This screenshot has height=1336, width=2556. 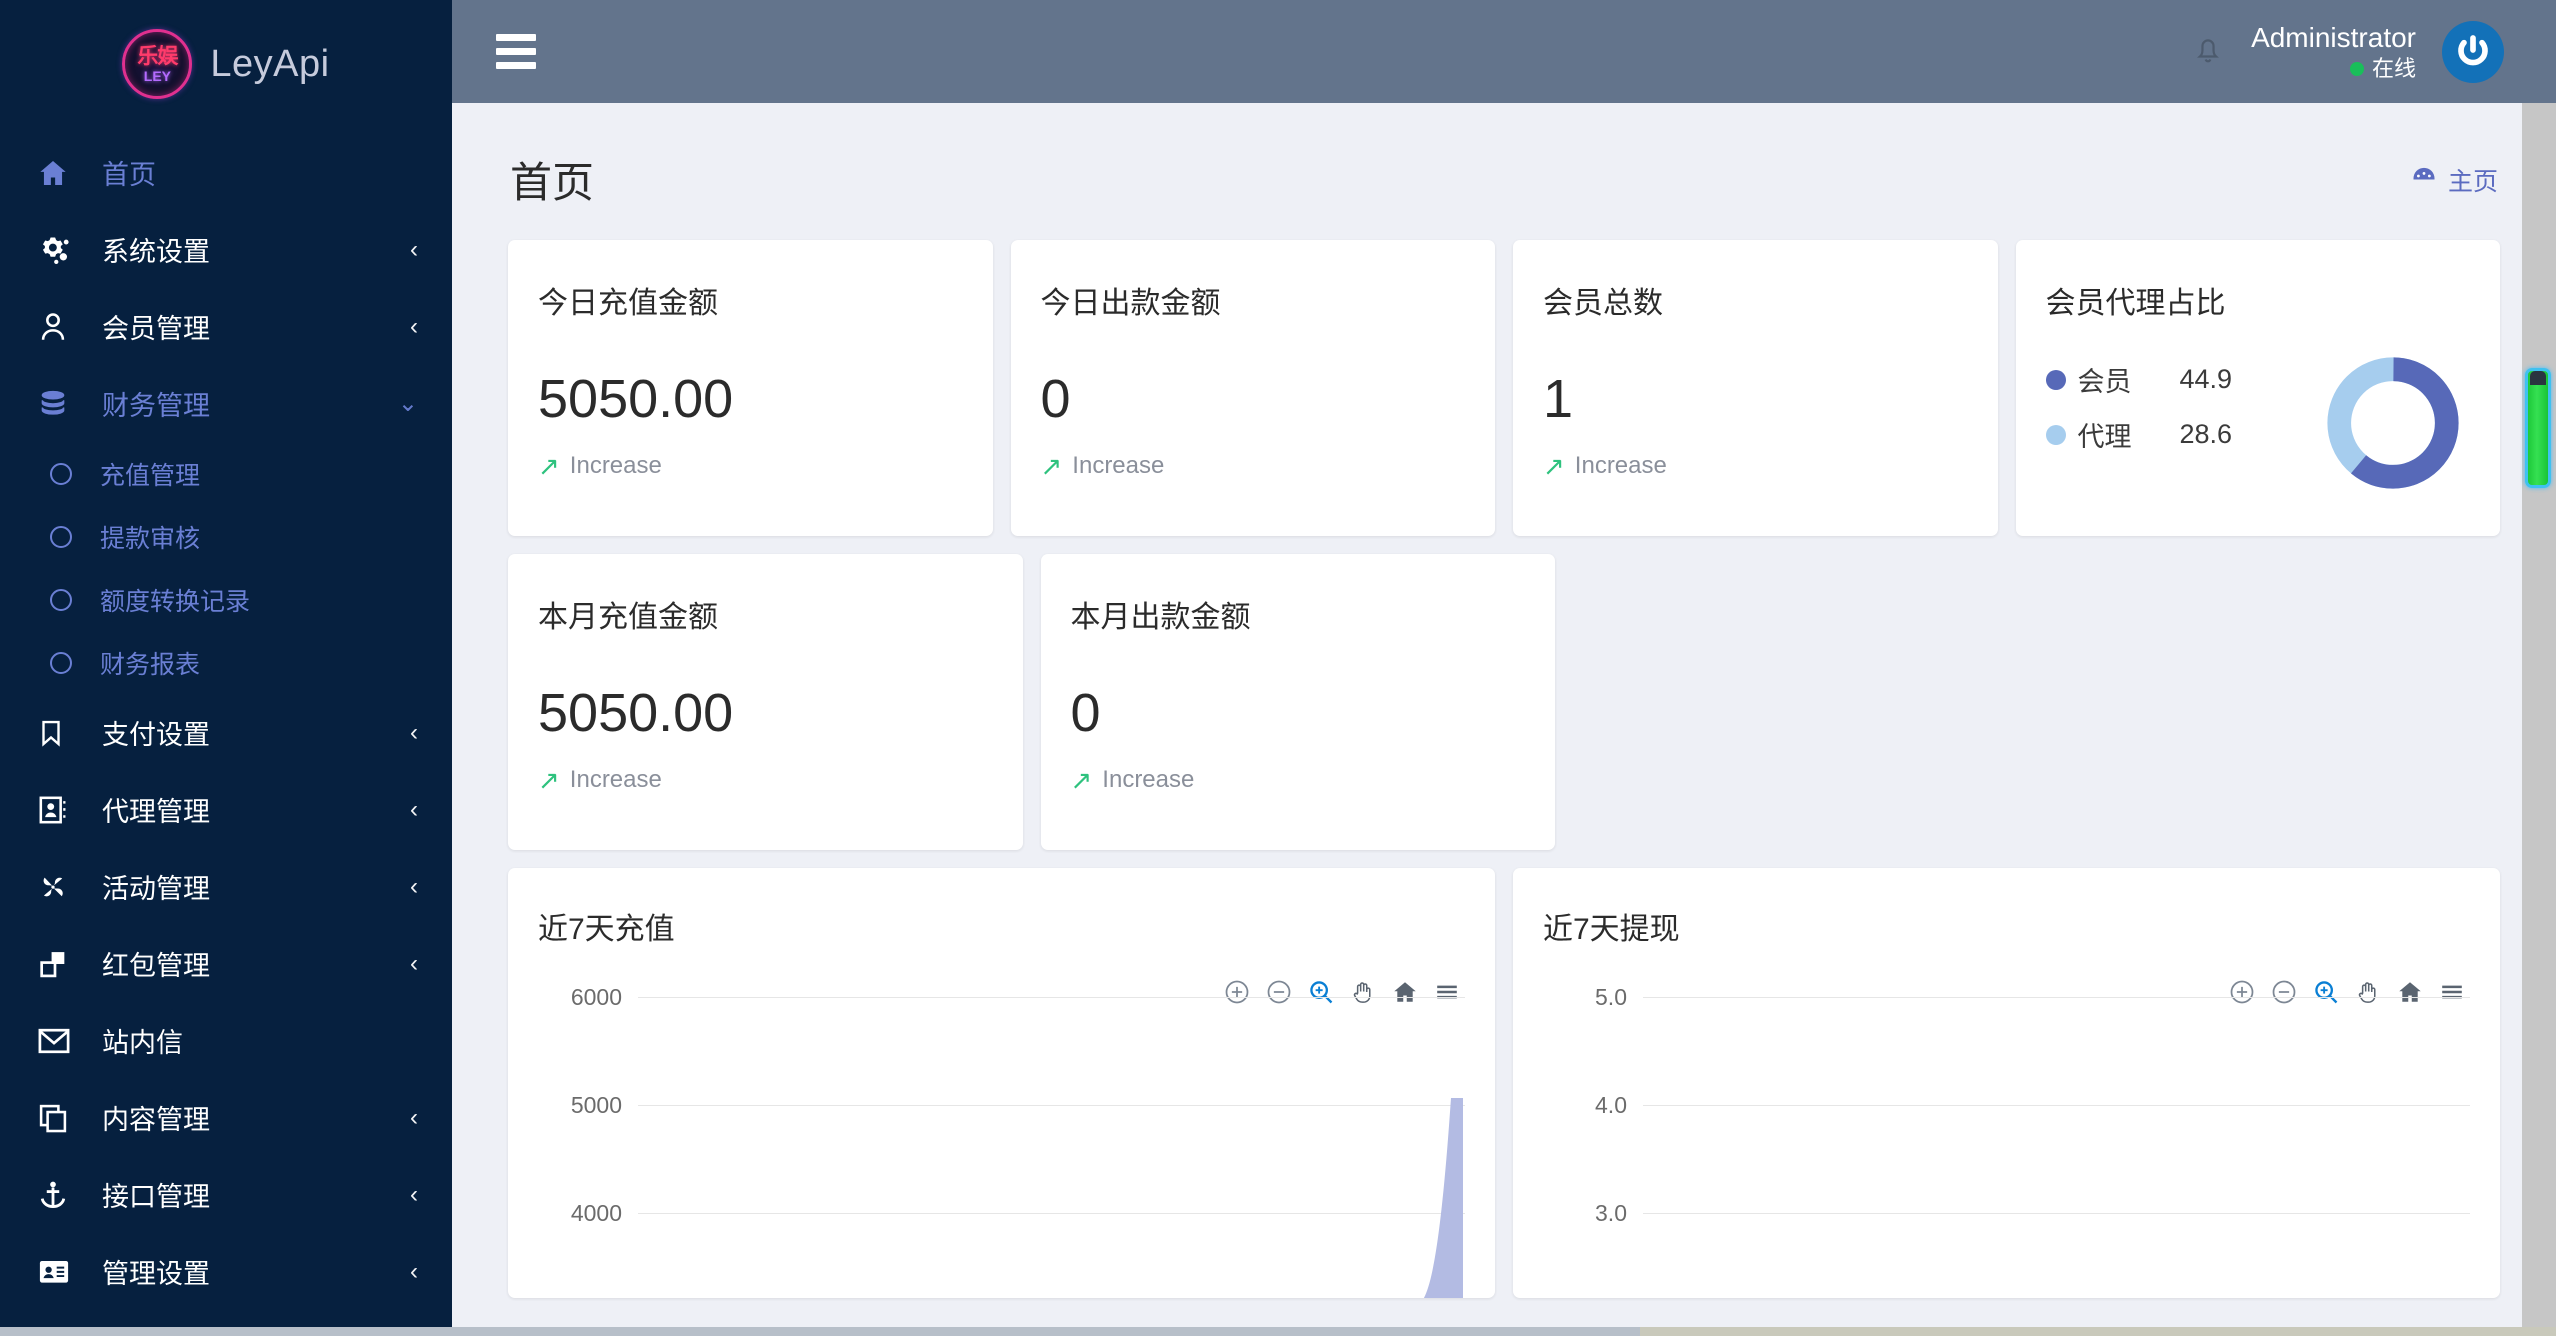 I want to click on stat-title: 今日出款金额, so click(x=1130, y=303).